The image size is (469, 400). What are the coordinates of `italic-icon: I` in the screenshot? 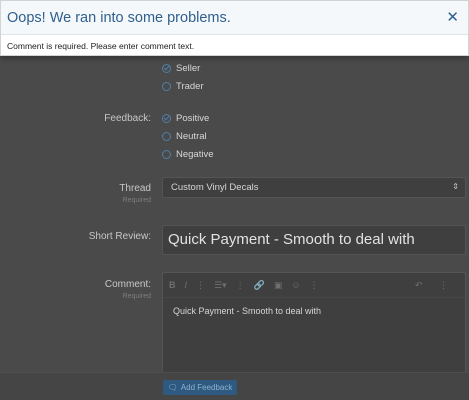 It's located at (186, 285).